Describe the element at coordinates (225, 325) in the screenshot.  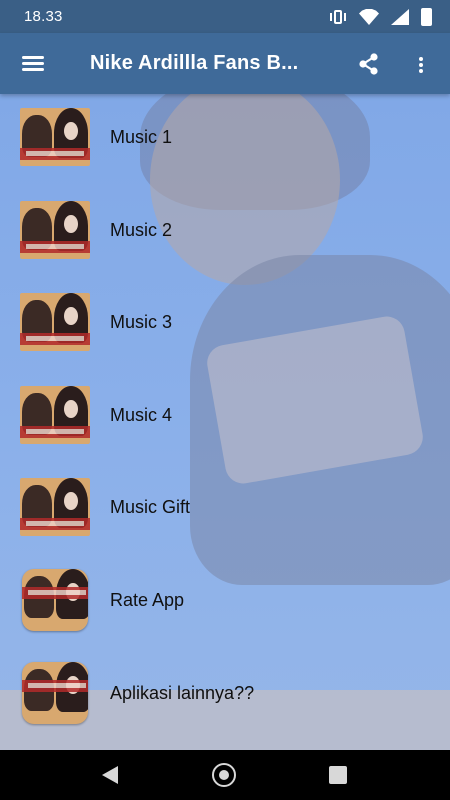
I see `list-item-music-3: Music 3` at that location.